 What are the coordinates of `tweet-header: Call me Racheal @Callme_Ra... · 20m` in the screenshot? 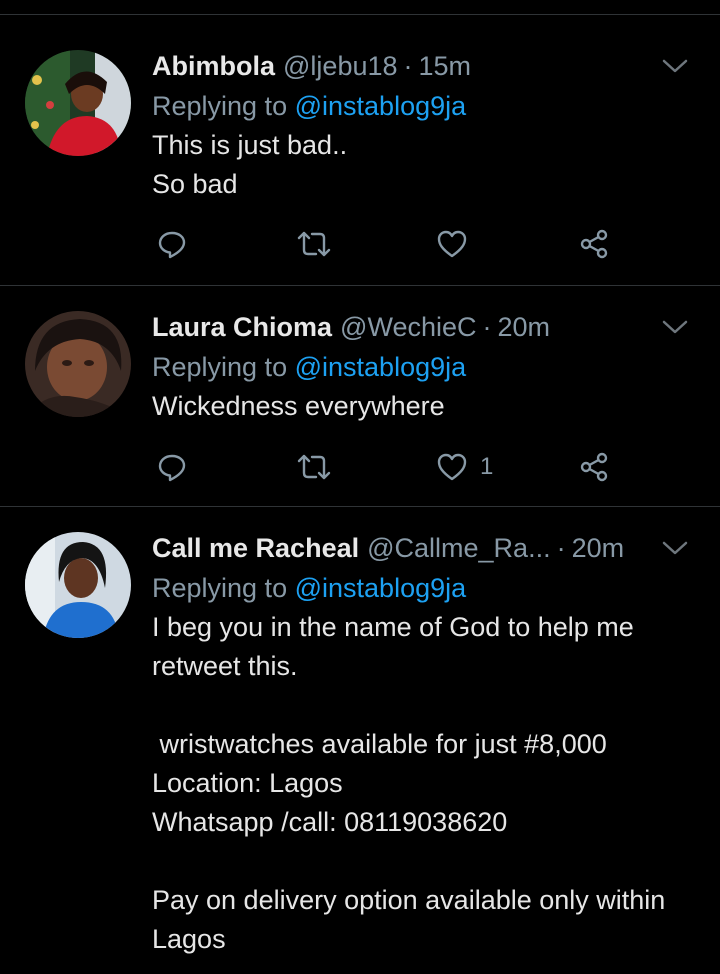 It's located at (421, 548).